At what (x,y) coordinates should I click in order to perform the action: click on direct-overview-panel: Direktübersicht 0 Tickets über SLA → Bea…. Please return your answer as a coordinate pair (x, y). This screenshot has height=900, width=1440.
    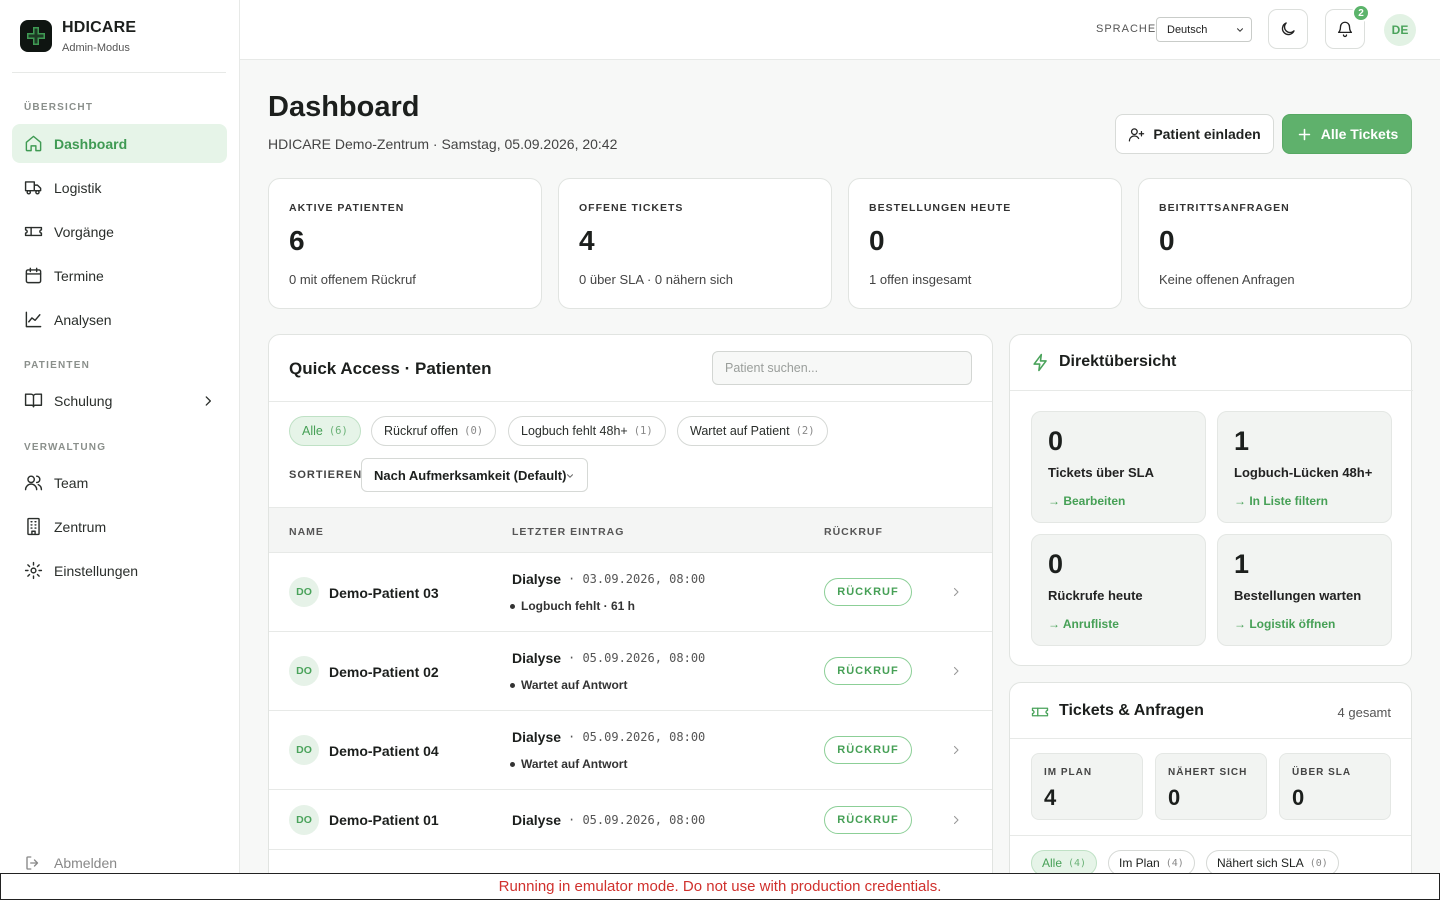
    Looking at the image, I should click on (1211, 500).